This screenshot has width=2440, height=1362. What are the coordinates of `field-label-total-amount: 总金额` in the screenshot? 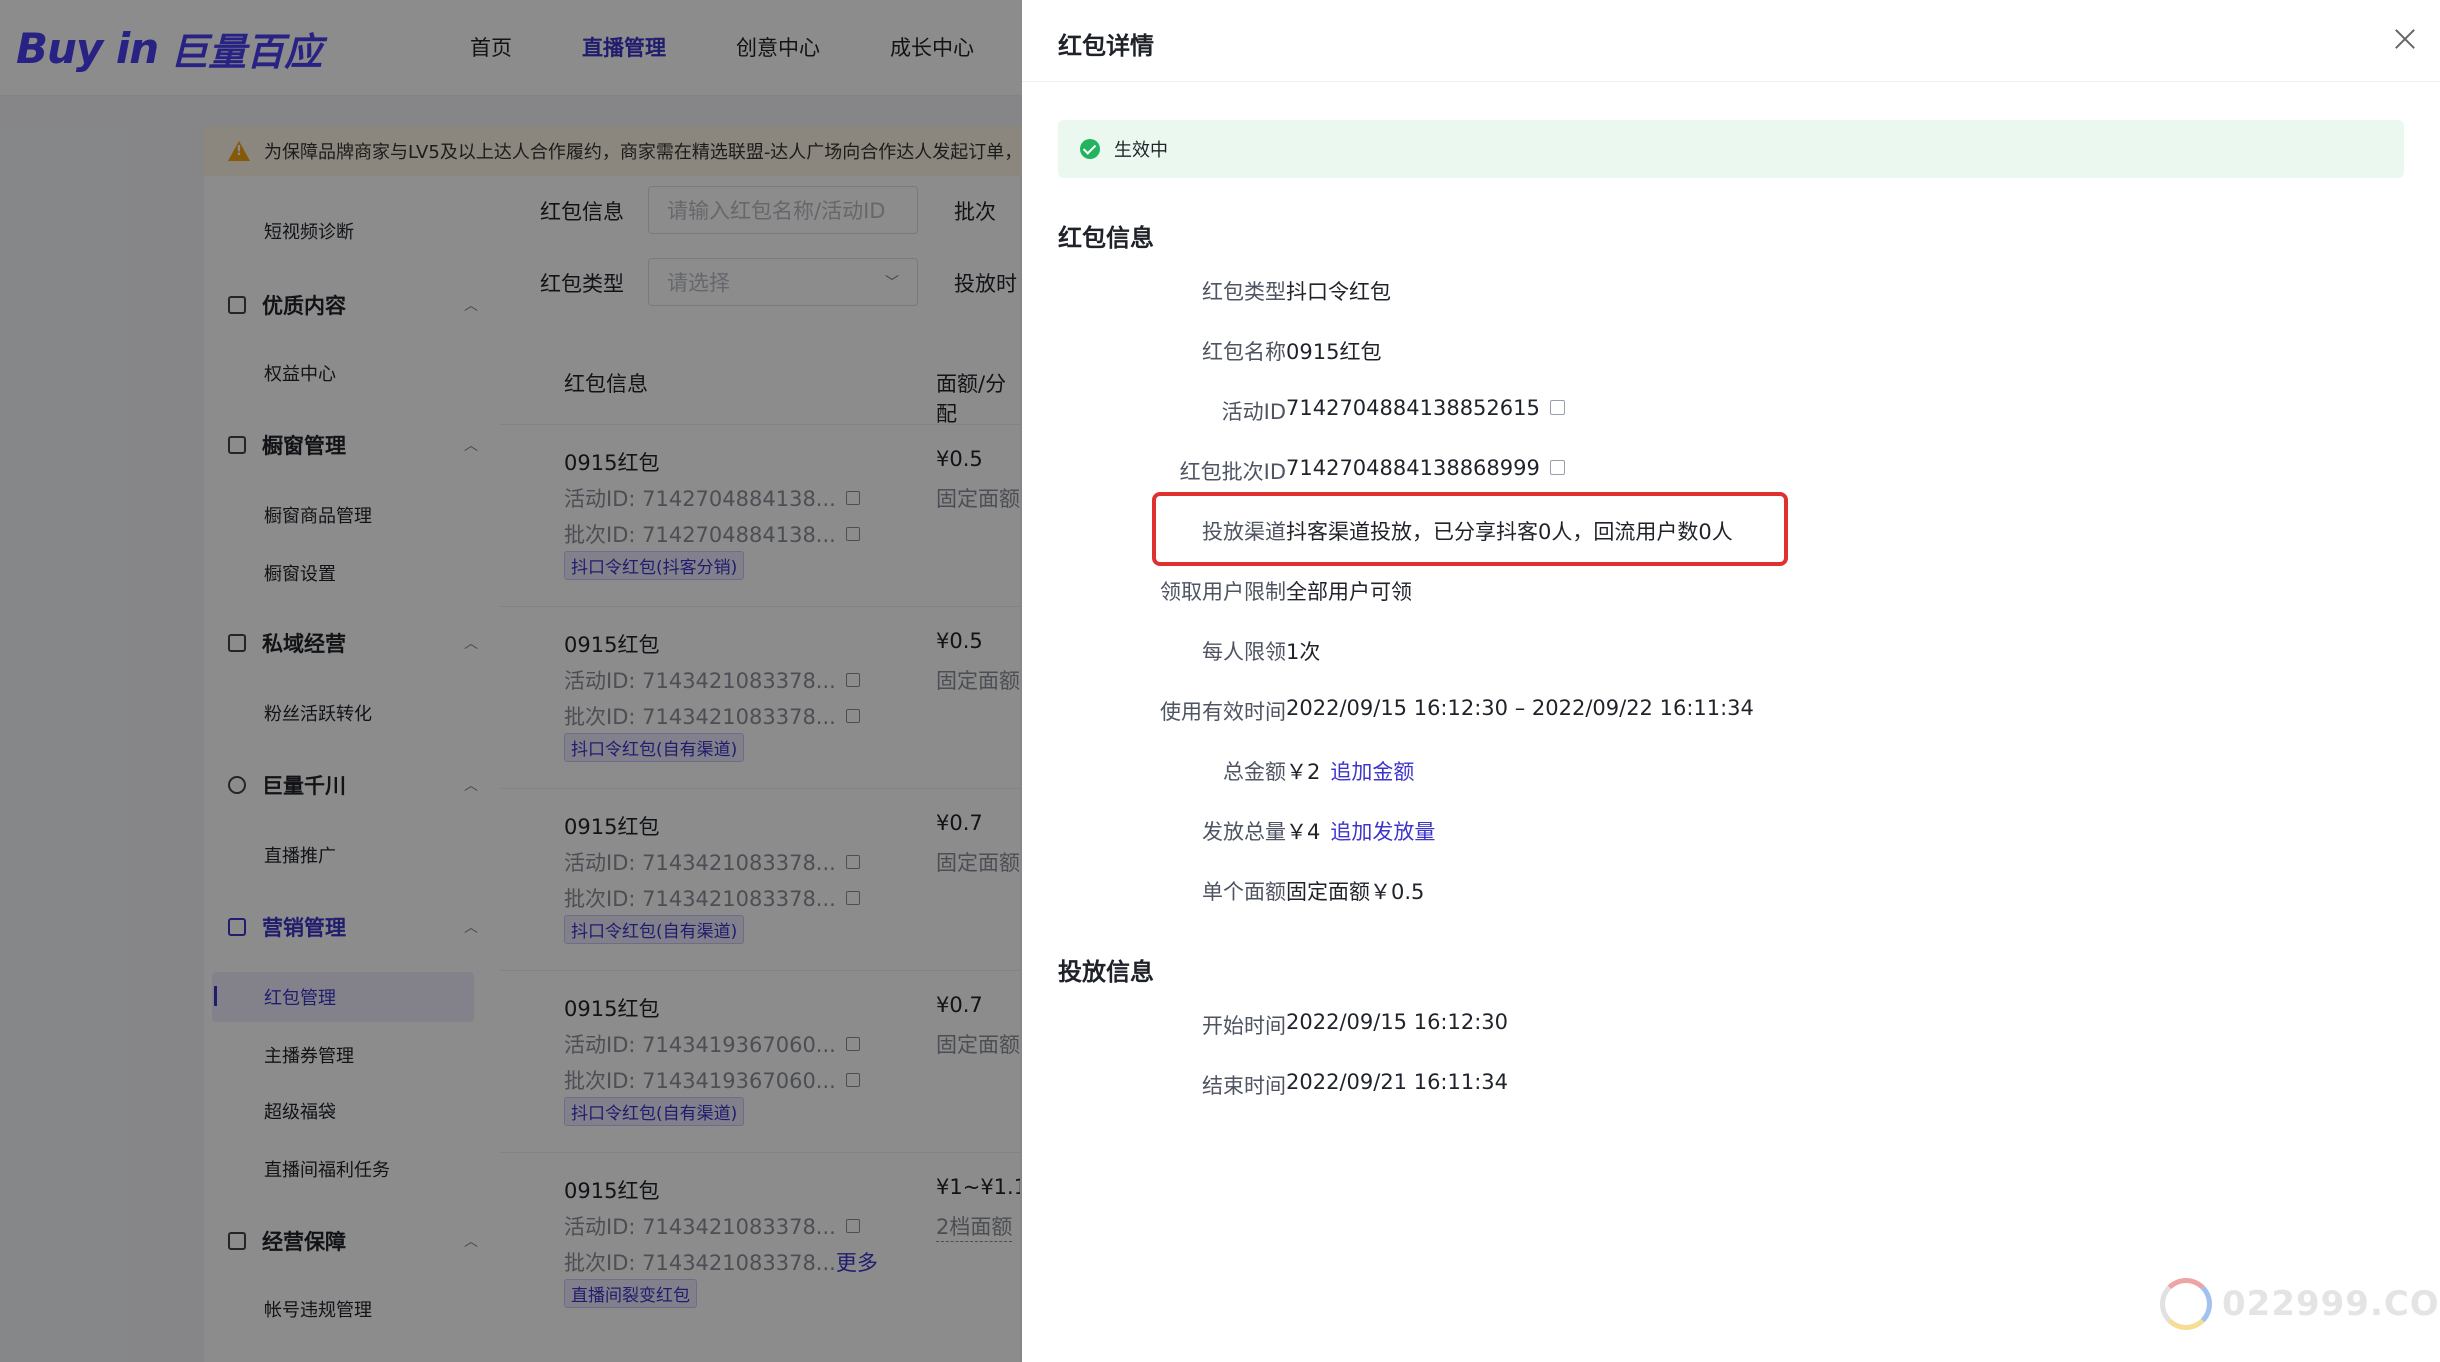 It's located at (1254, 772).